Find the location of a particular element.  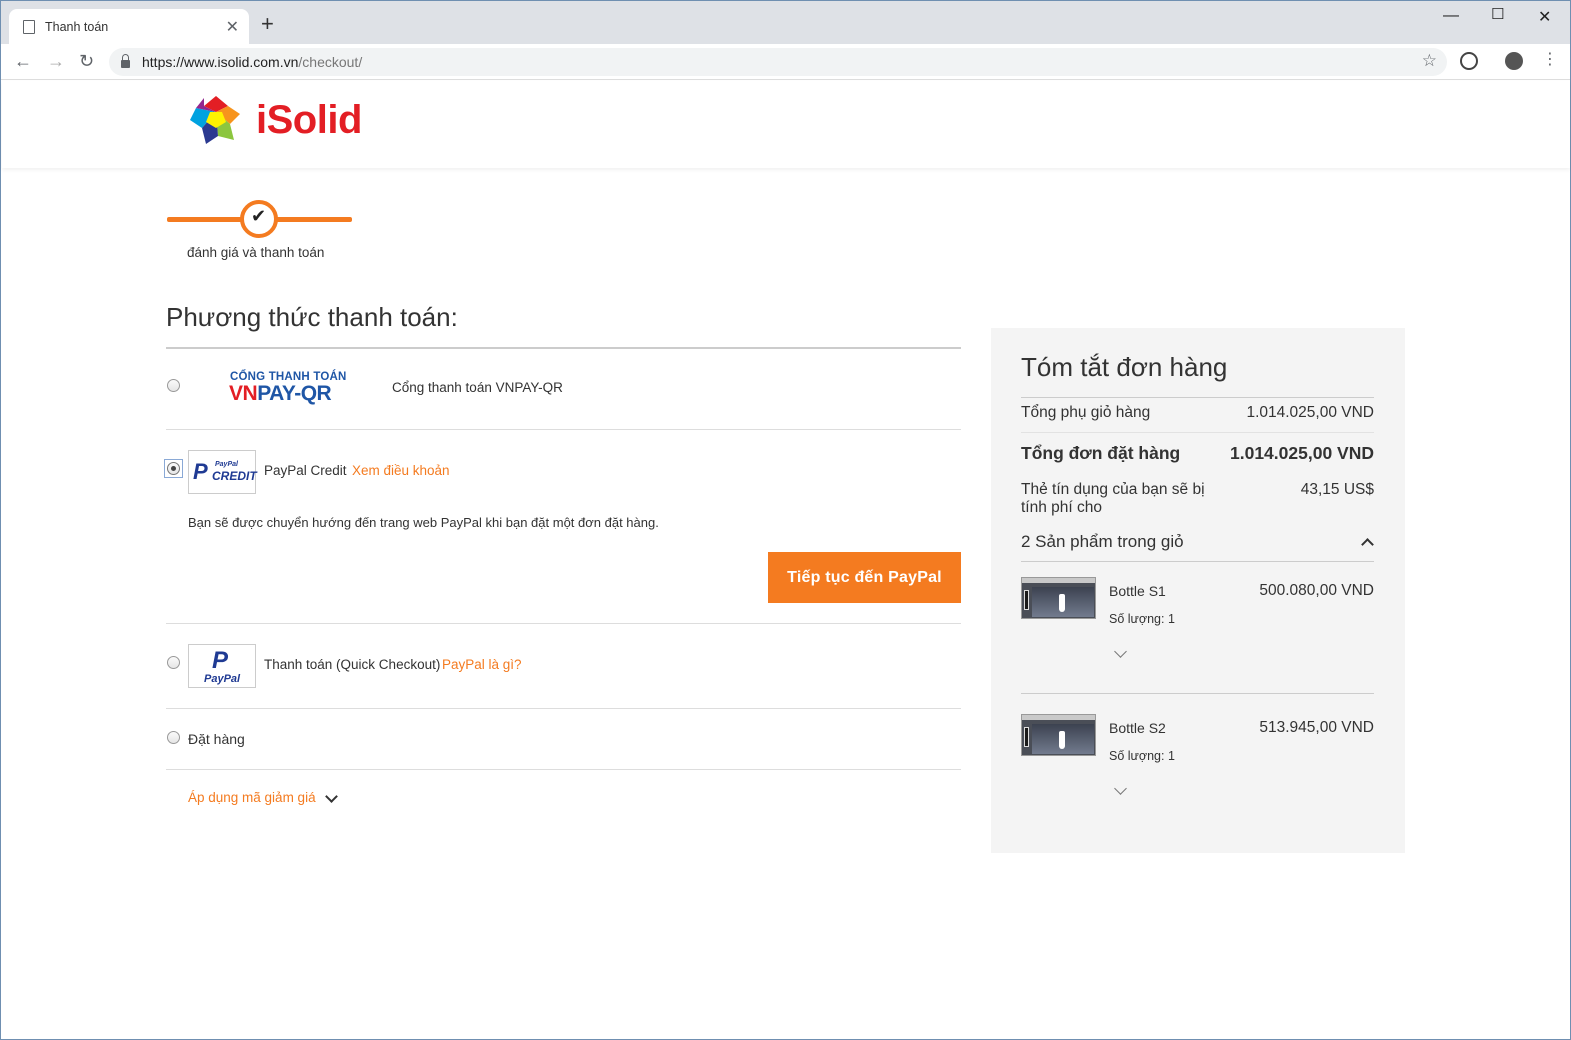

checkmark-icon: ✔ is located at coordinates (259, 216).